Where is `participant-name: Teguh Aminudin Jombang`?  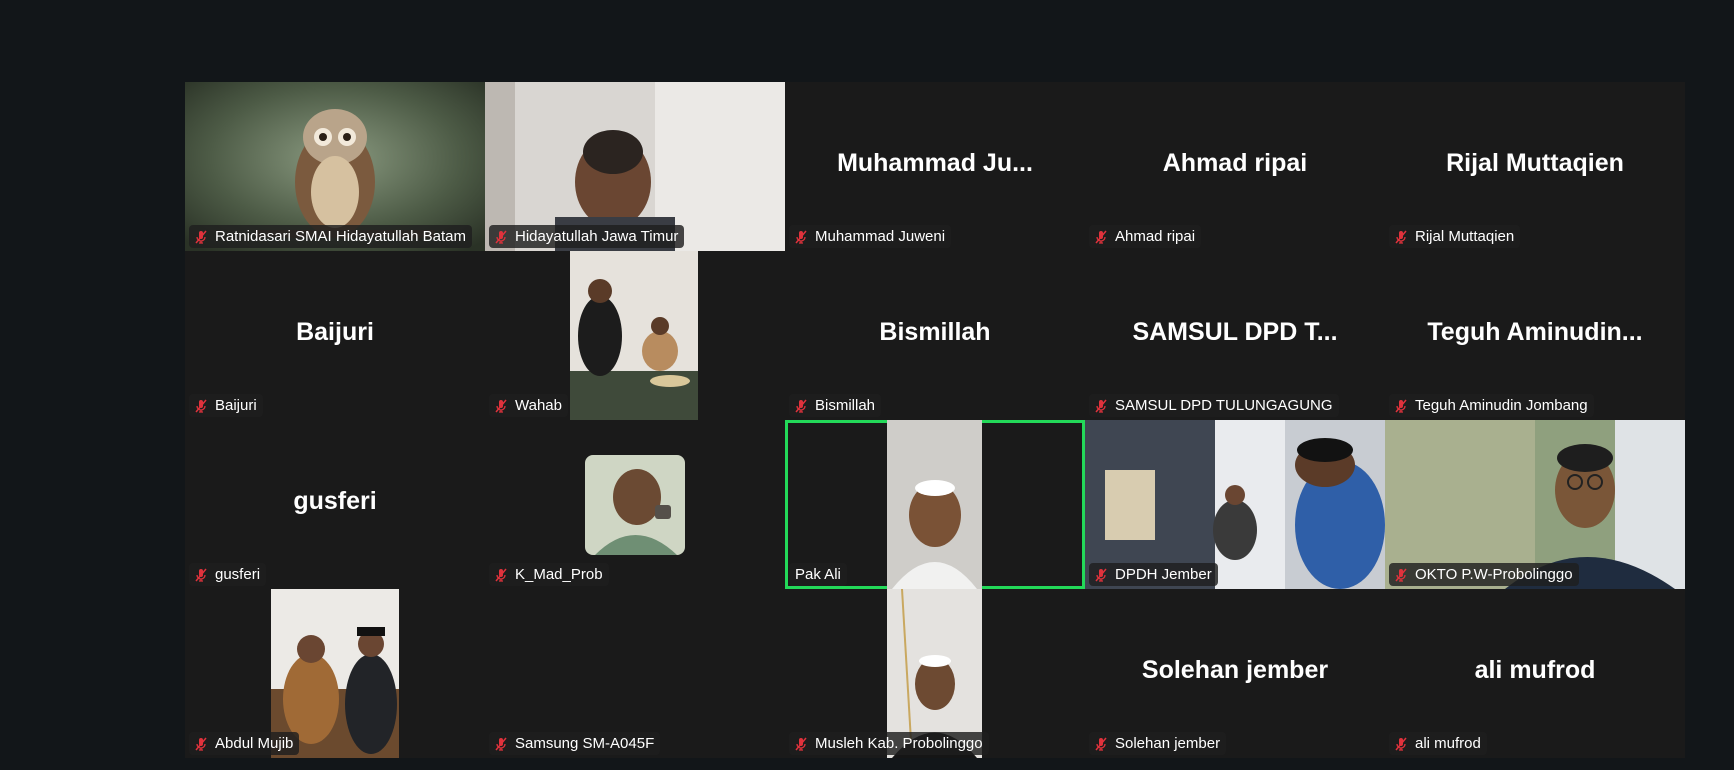 participant-name: Teguh Aminudin Jombang is located at coordinates (1501, 405).